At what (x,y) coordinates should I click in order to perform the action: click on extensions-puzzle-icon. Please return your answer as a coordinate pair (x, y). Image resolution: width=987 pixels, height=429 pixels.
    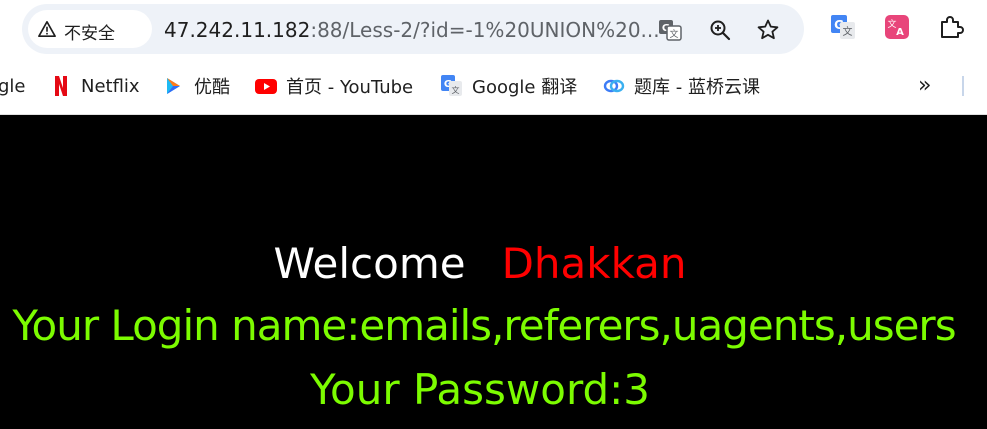
    Looking at the image, I should click on (951, 27).